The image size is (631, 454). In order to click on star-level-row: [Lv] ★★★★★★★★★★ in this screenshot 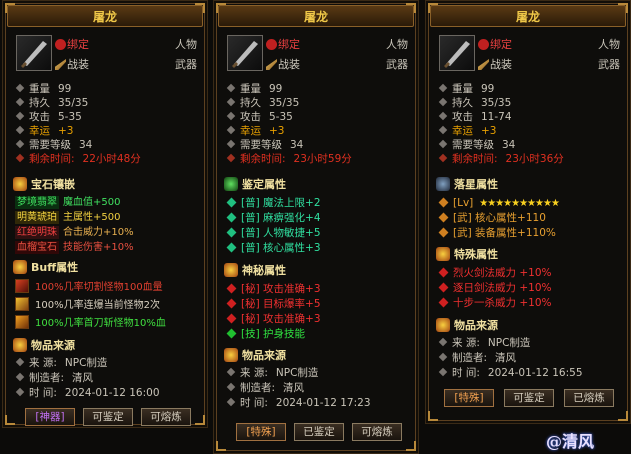, I will do `click(531, 203)`.